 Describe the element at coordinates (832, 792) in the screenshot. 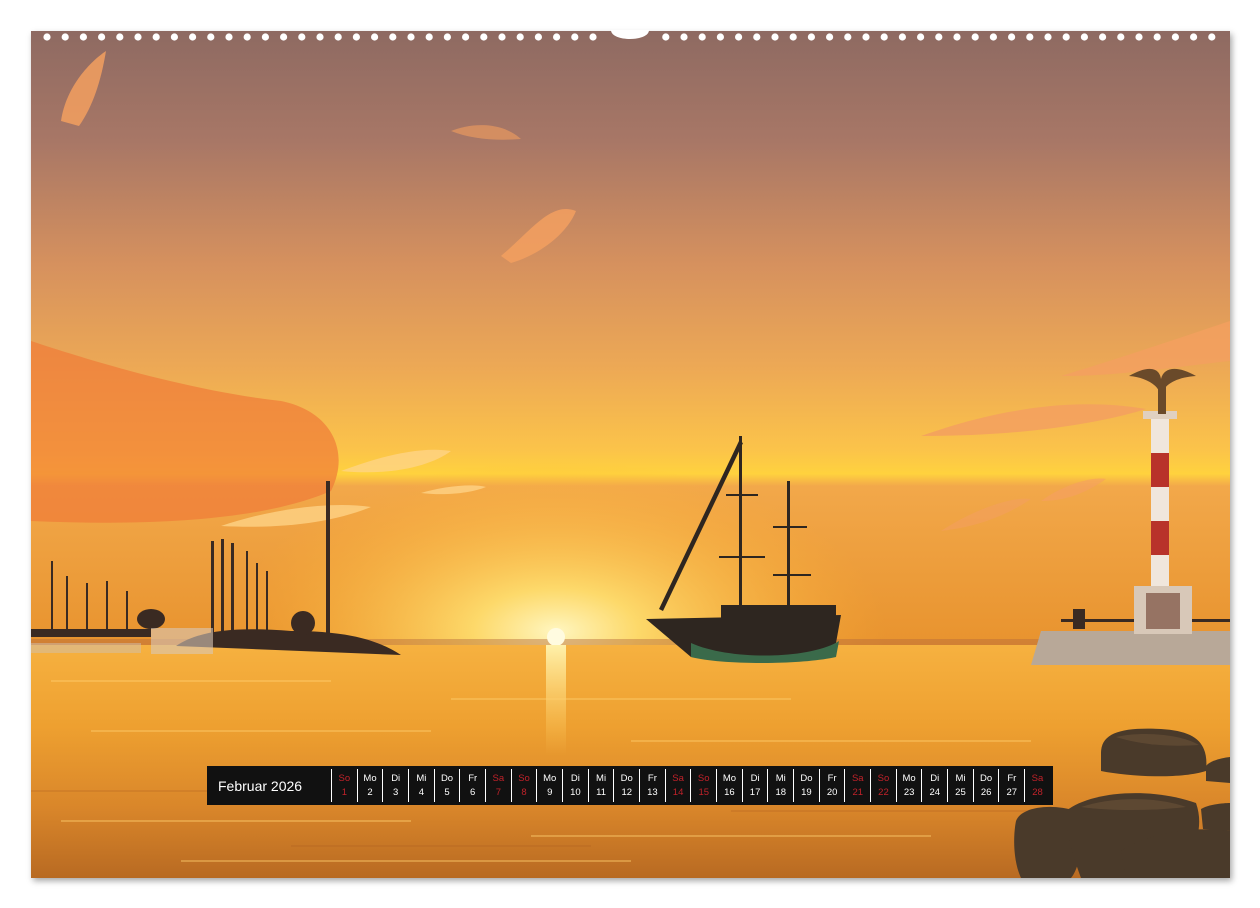

I see `calendar-day-date: 20` at that location.